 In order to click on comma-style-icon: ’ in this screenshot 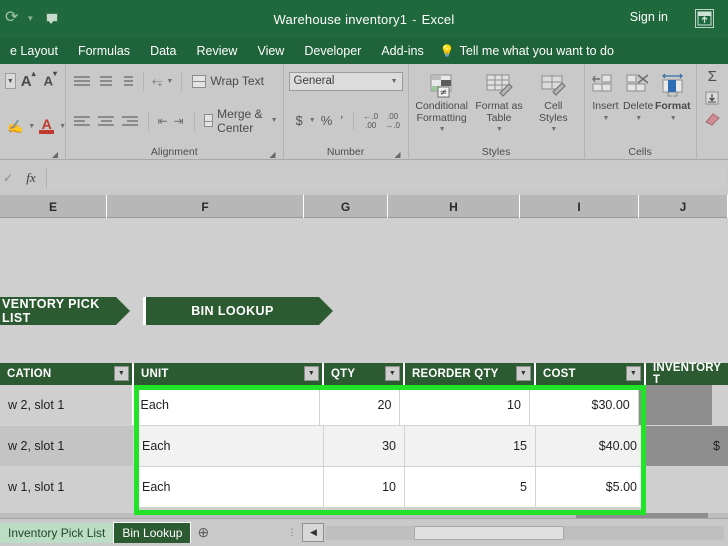, I will do `click(341, 120)`.